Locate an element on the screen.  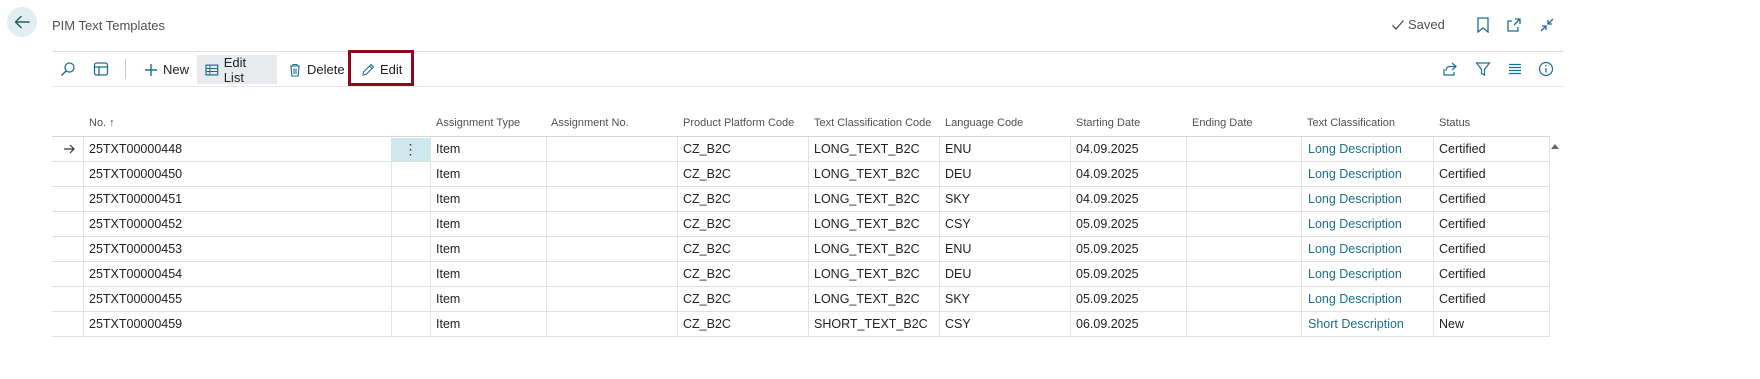
edit-list-button-label: Edit List is located at coordinates (235, 69).